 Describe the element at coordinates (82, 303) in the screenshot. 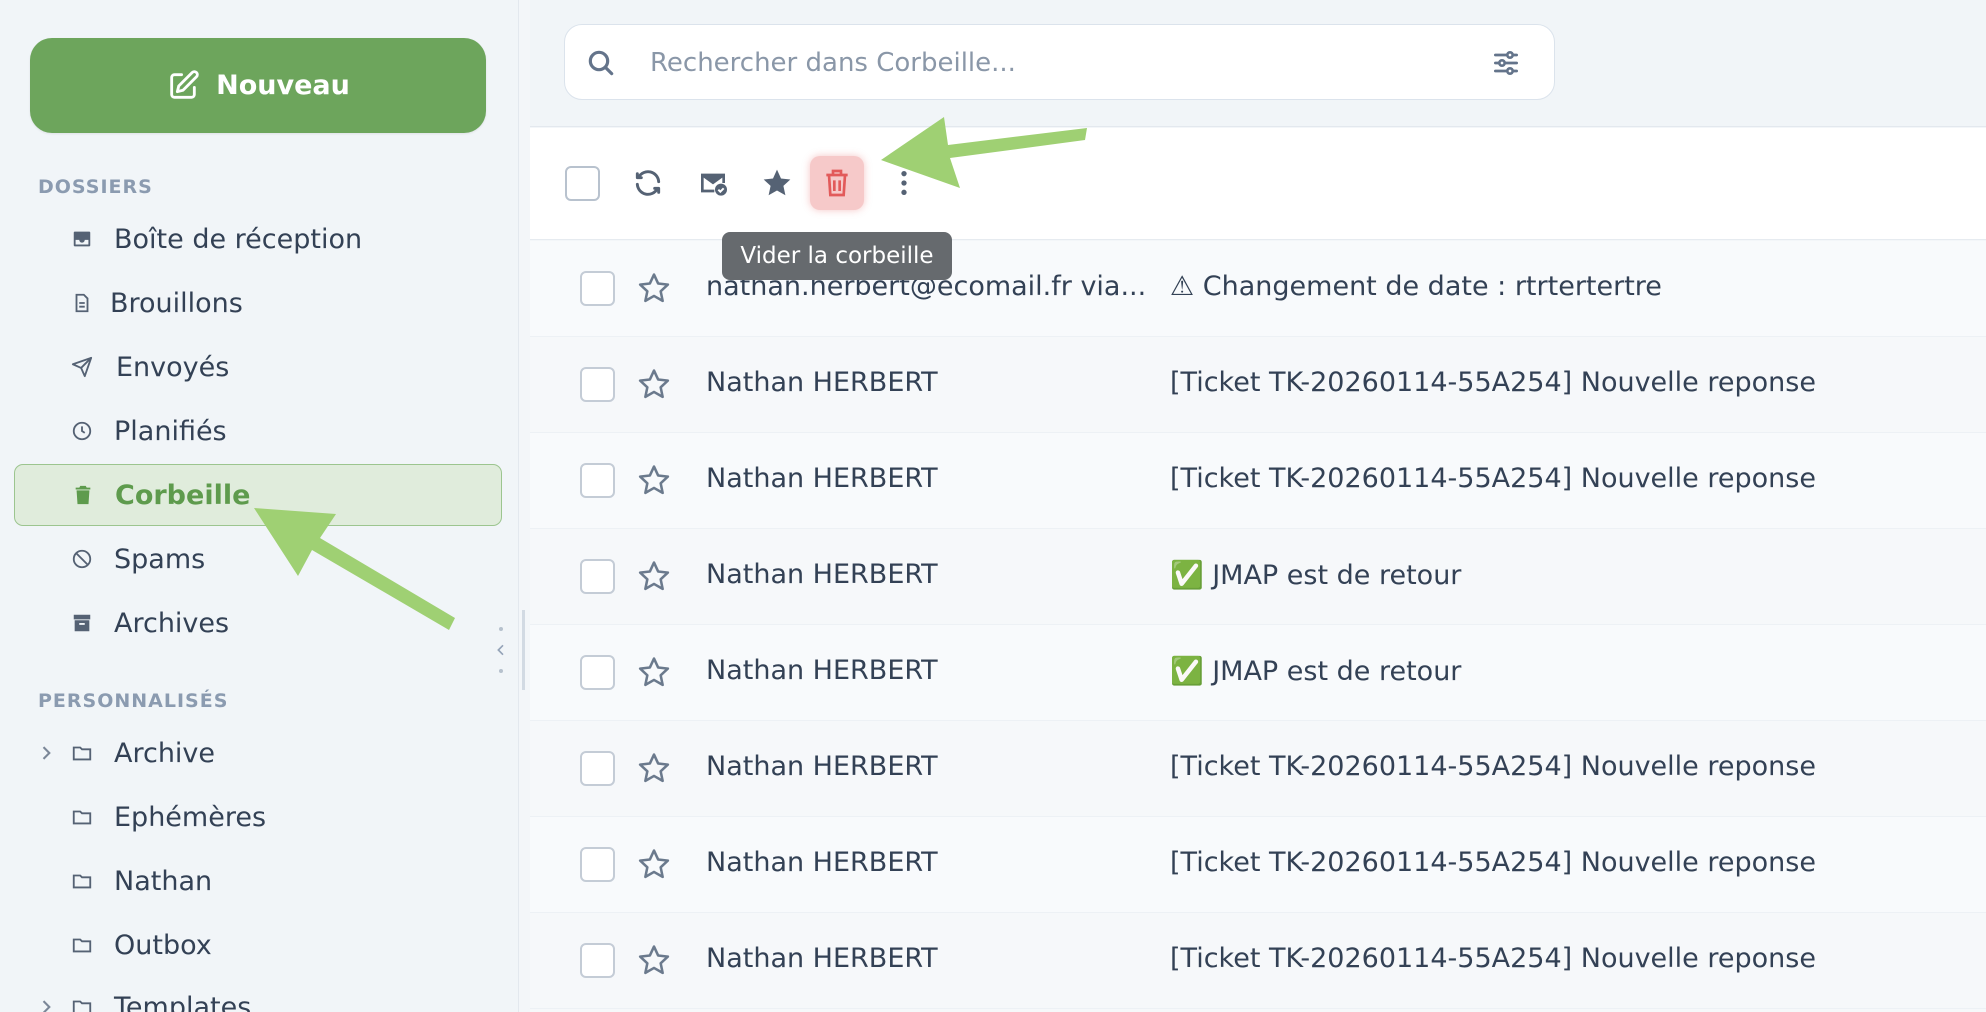

I see `draft-icon` at that location.